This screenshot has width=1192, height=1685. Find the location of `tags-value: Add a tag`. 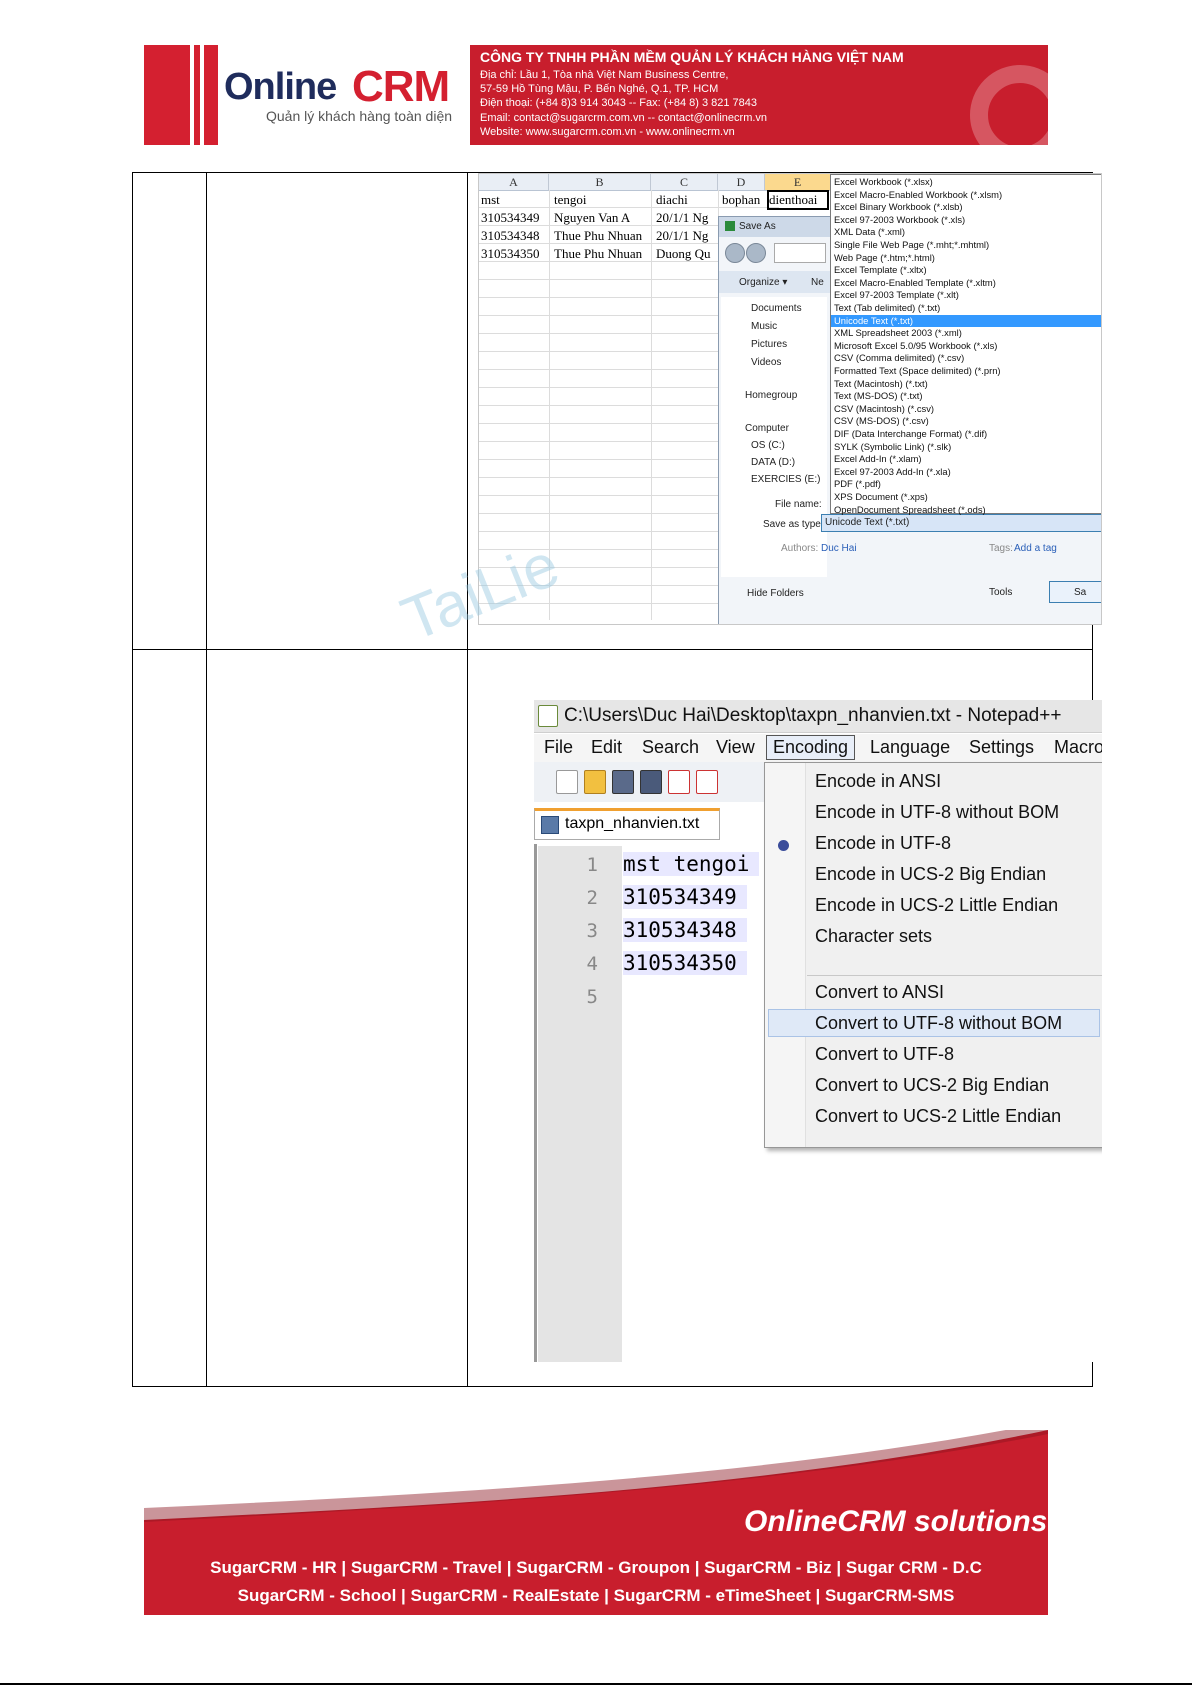

tags-value: Add a tag is located at coordinates (1035, 548).